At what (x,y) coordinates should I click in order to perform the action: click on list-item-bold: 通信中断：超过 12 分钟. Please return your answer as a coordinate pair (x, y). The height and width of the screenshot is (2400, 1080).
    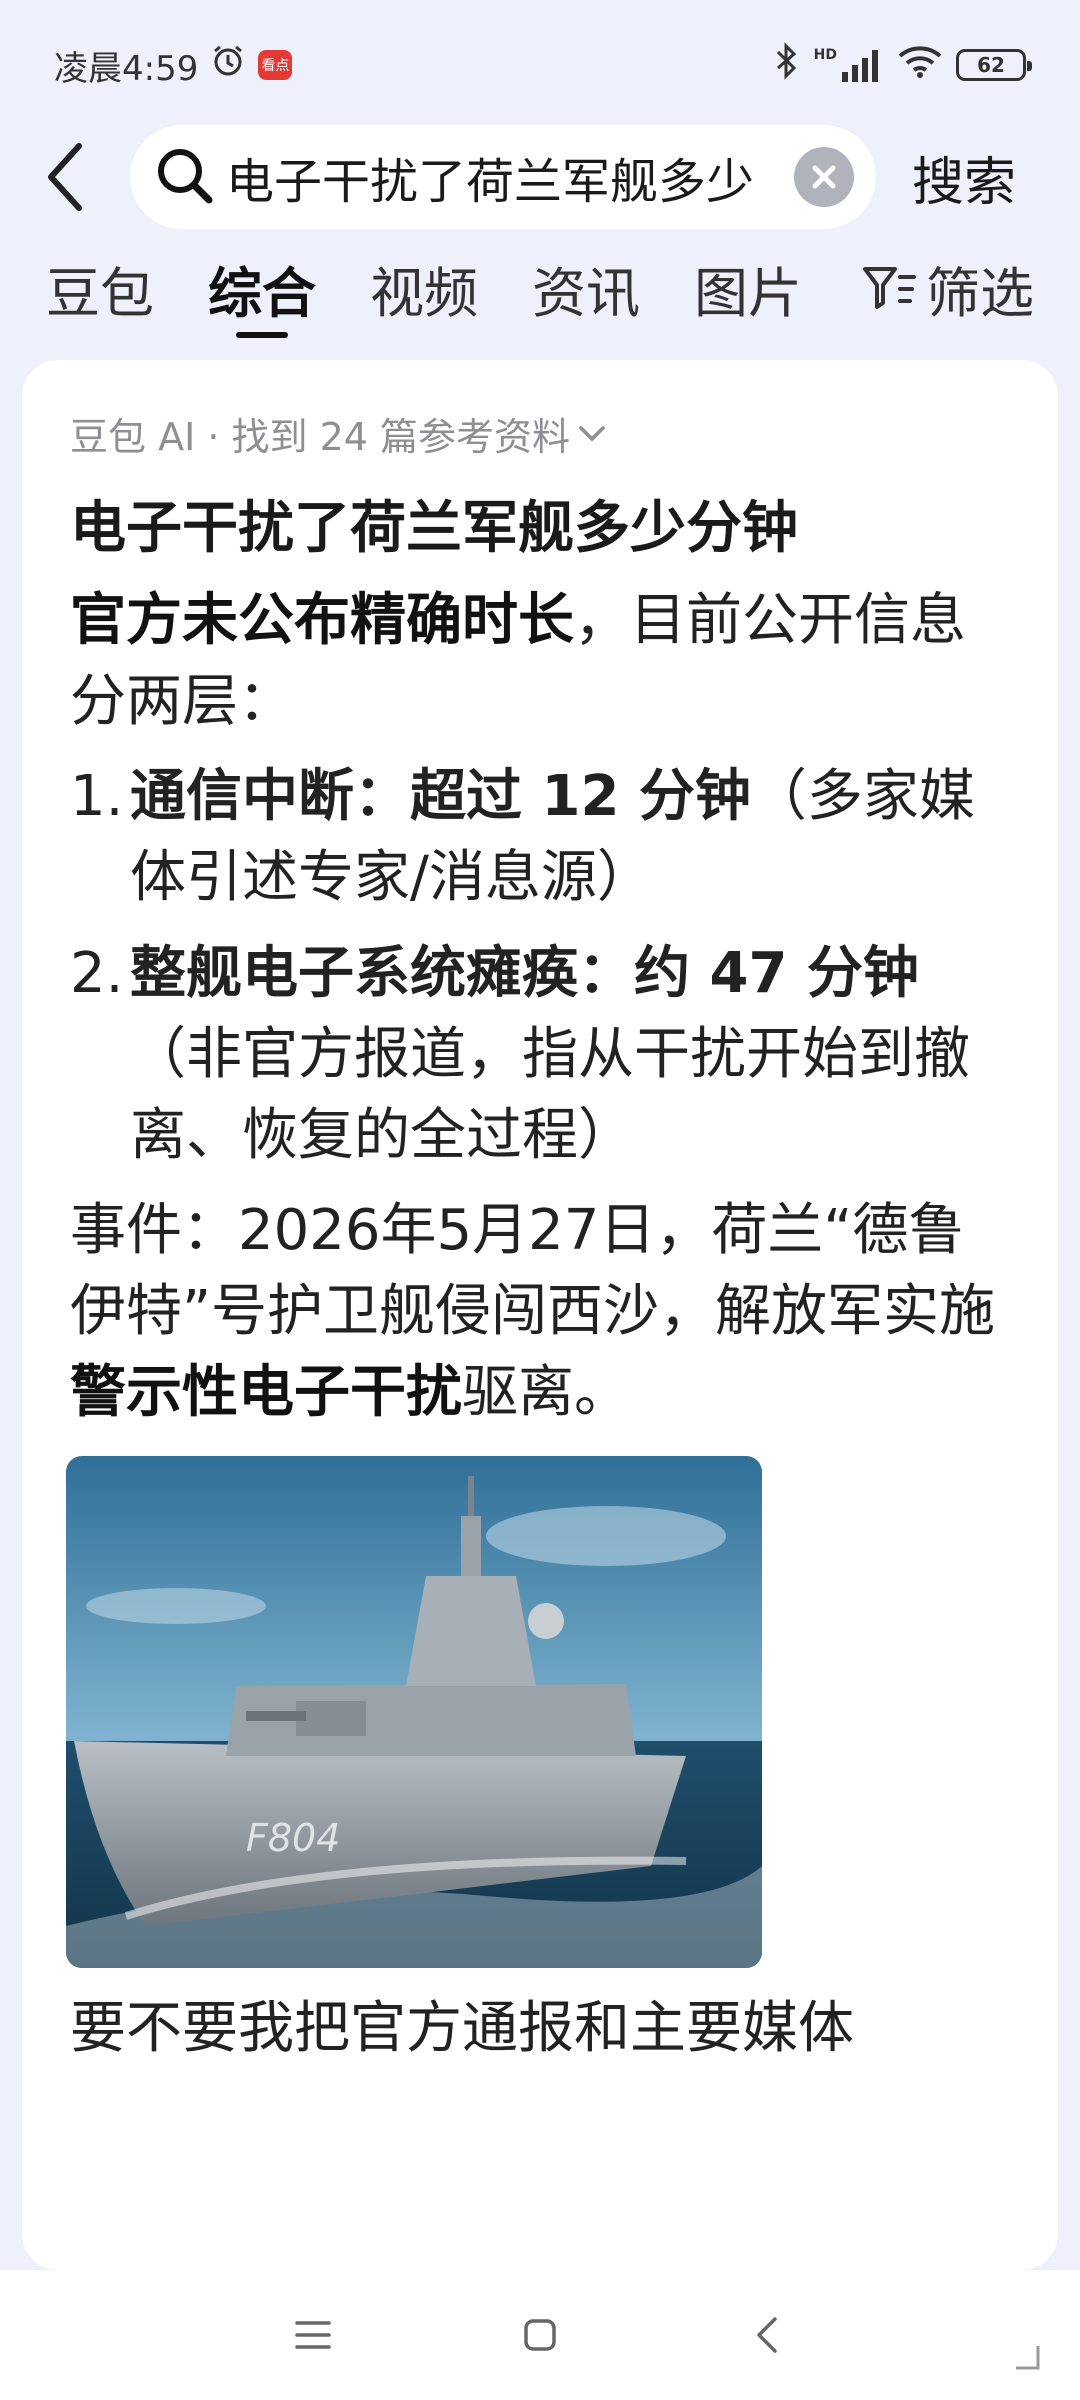
    Looking at the image, I should click on (440, 797).